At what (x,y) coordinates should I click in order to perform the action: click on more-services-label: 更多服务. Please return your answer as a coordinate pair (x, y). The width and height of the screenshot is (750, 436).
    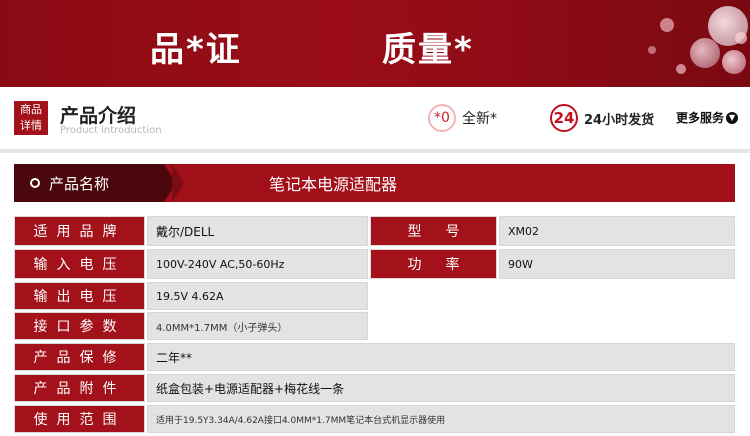
    Looking at the image, I should click on (700, 118).